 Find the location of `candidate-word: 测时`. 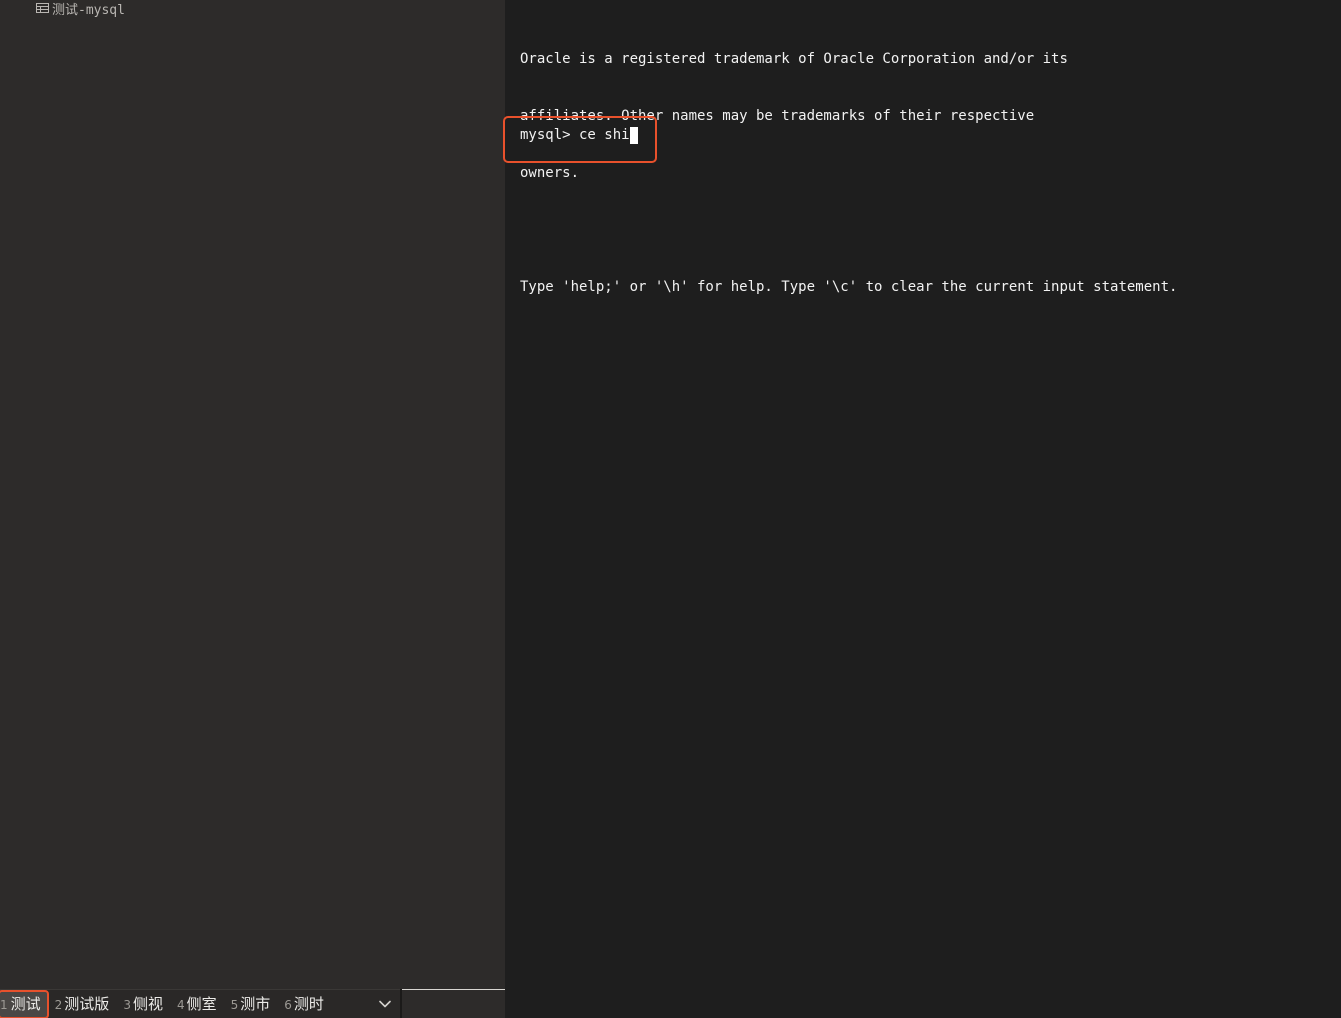

candidate-word: 测时 is located at coordinates (308, 1003).